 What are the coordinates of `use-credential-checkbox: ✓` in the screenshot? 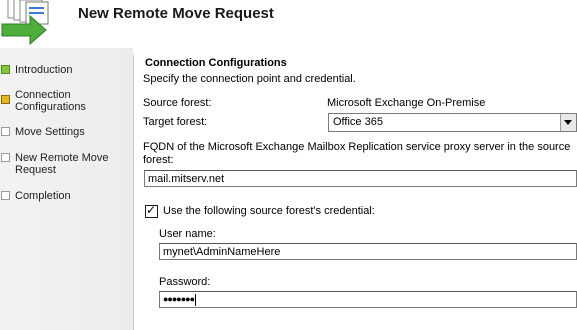 It's located at (151, 210).